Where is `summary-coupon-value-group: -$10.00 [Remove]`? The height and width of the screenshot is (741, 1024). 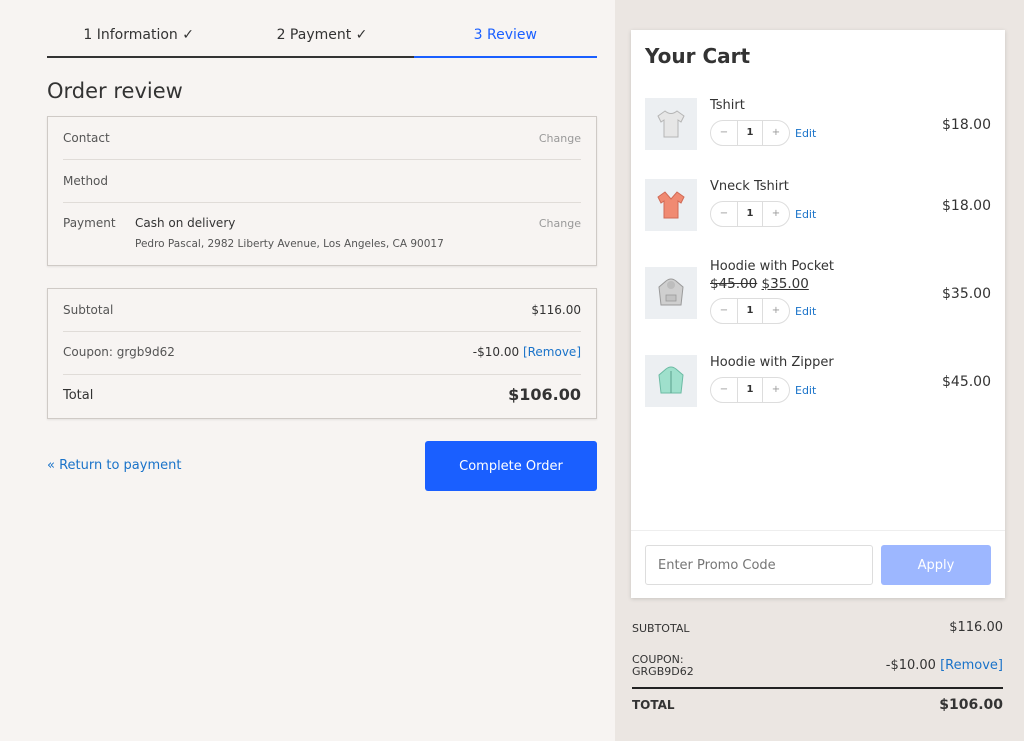
summary-coupon-value-group: -$10.00 [Remove] is located at coordinates (944, 665).